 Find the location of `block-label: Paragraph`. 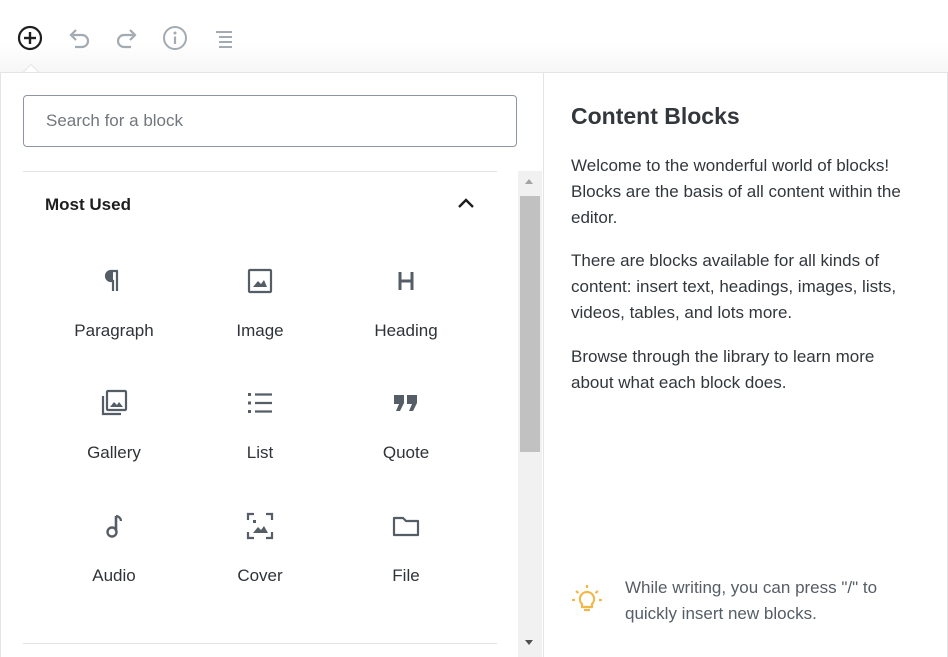

block-label: Paragraph is located at coordinates (114, 330).